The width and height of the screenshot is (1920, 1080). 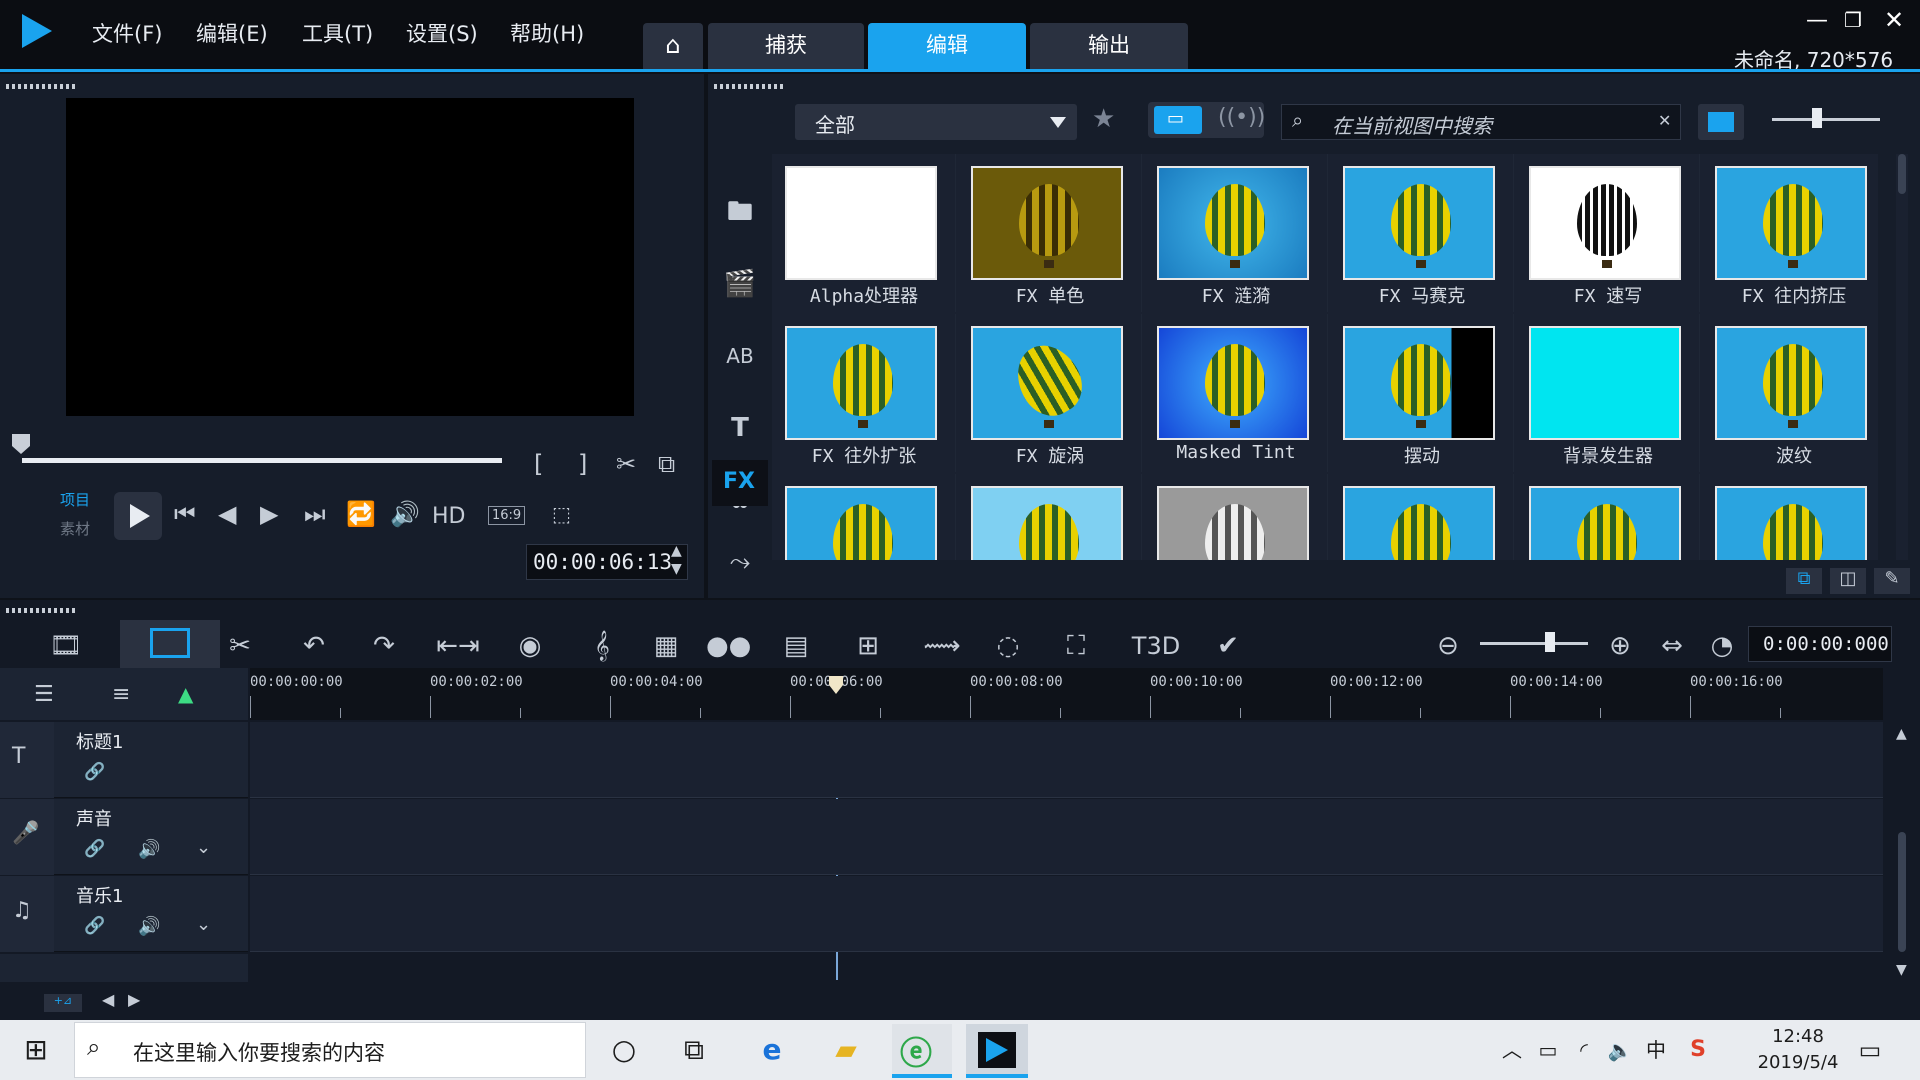 I want to click on file-explorer-icon: ▰, so click(x=846, y=1050).